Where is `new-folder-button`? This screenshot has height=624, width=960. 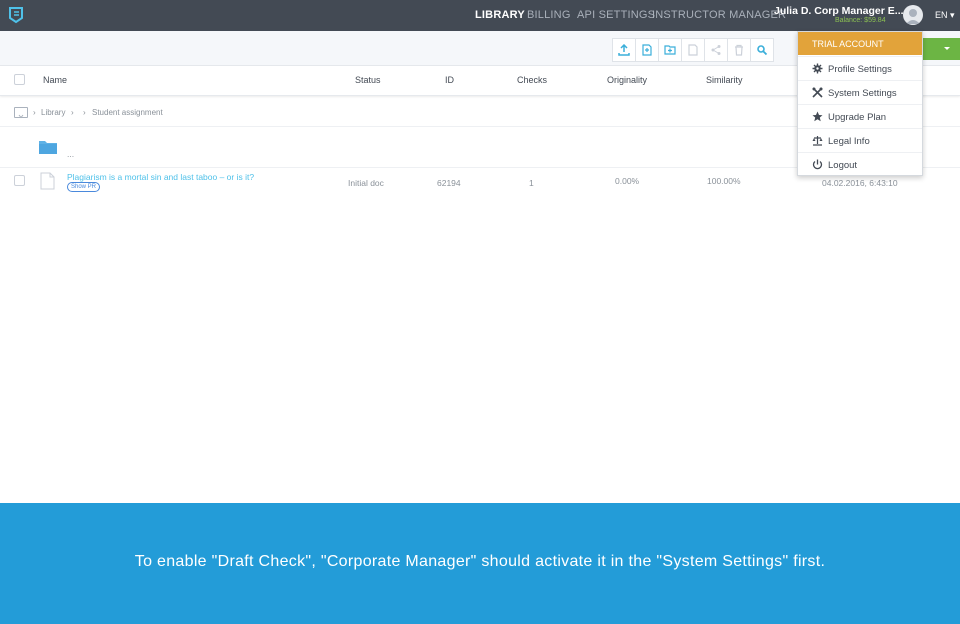
new-folder-button is located at coordinates (670, 50).